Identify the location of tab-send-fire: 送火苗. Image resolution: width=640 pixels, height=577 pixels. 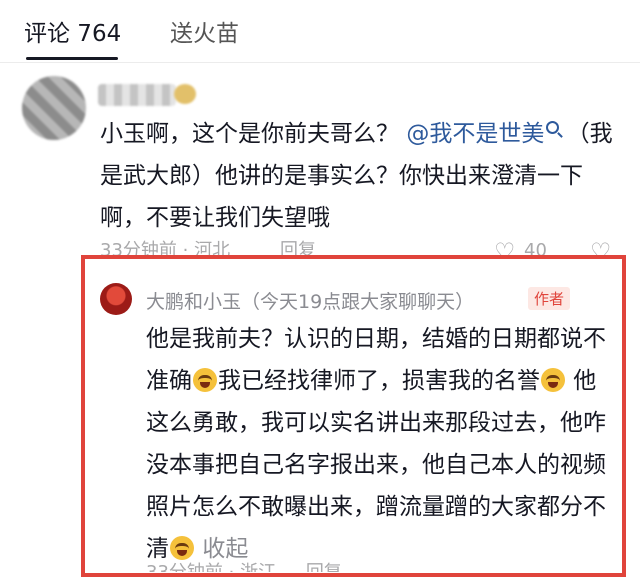
(204, 31).